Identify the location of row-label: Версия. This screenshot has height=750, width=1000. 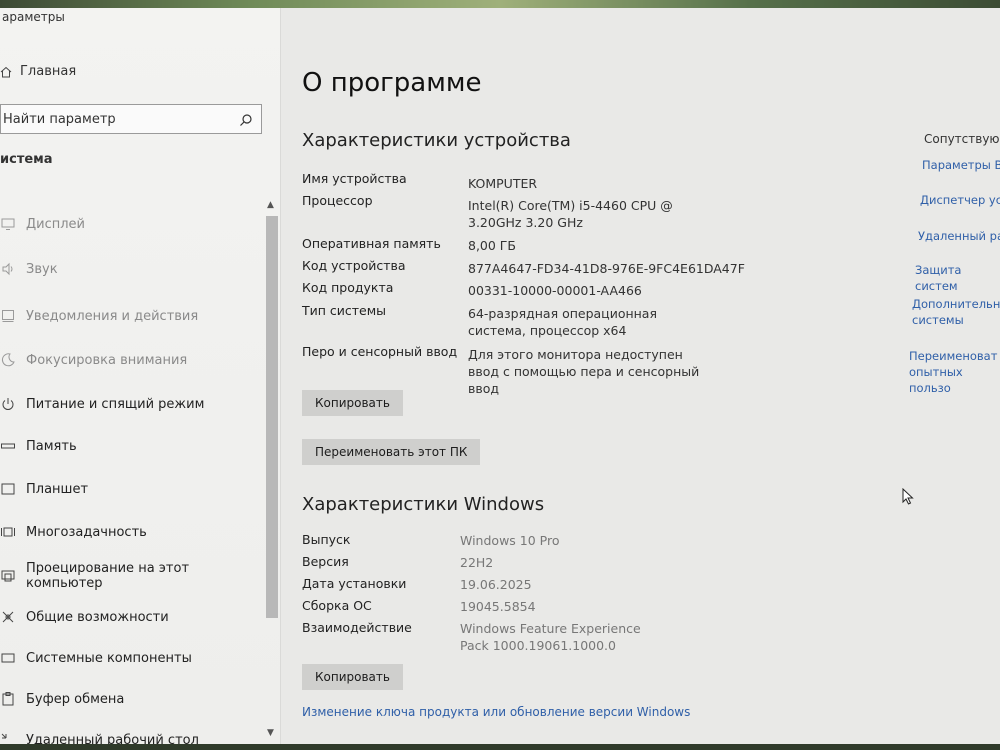
(325, 561).